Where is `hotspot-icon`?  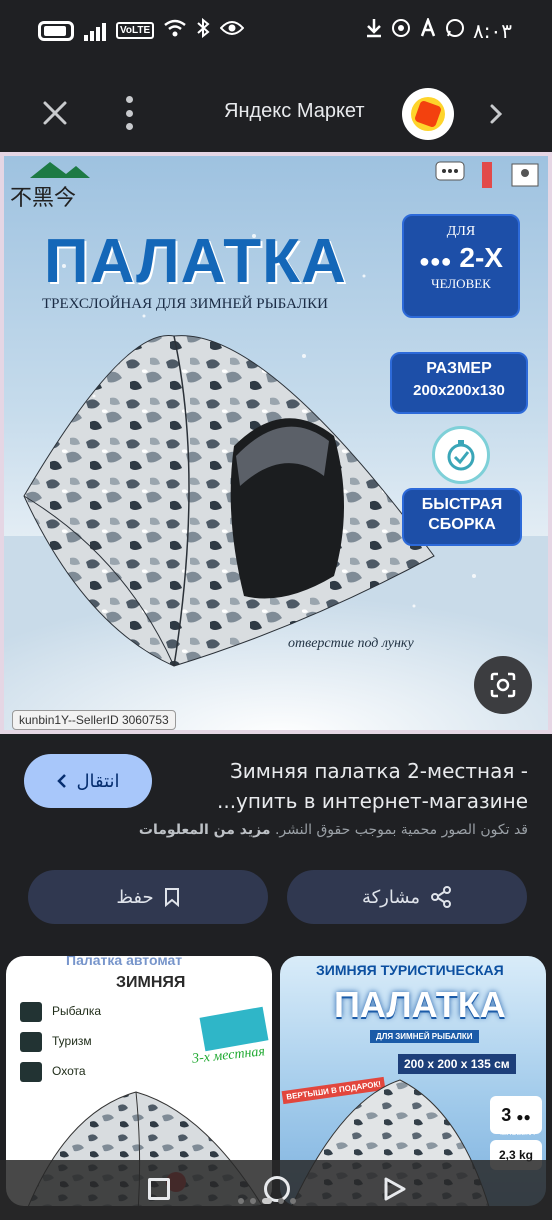 hotspot-icon is located at coordinates (401, 30).